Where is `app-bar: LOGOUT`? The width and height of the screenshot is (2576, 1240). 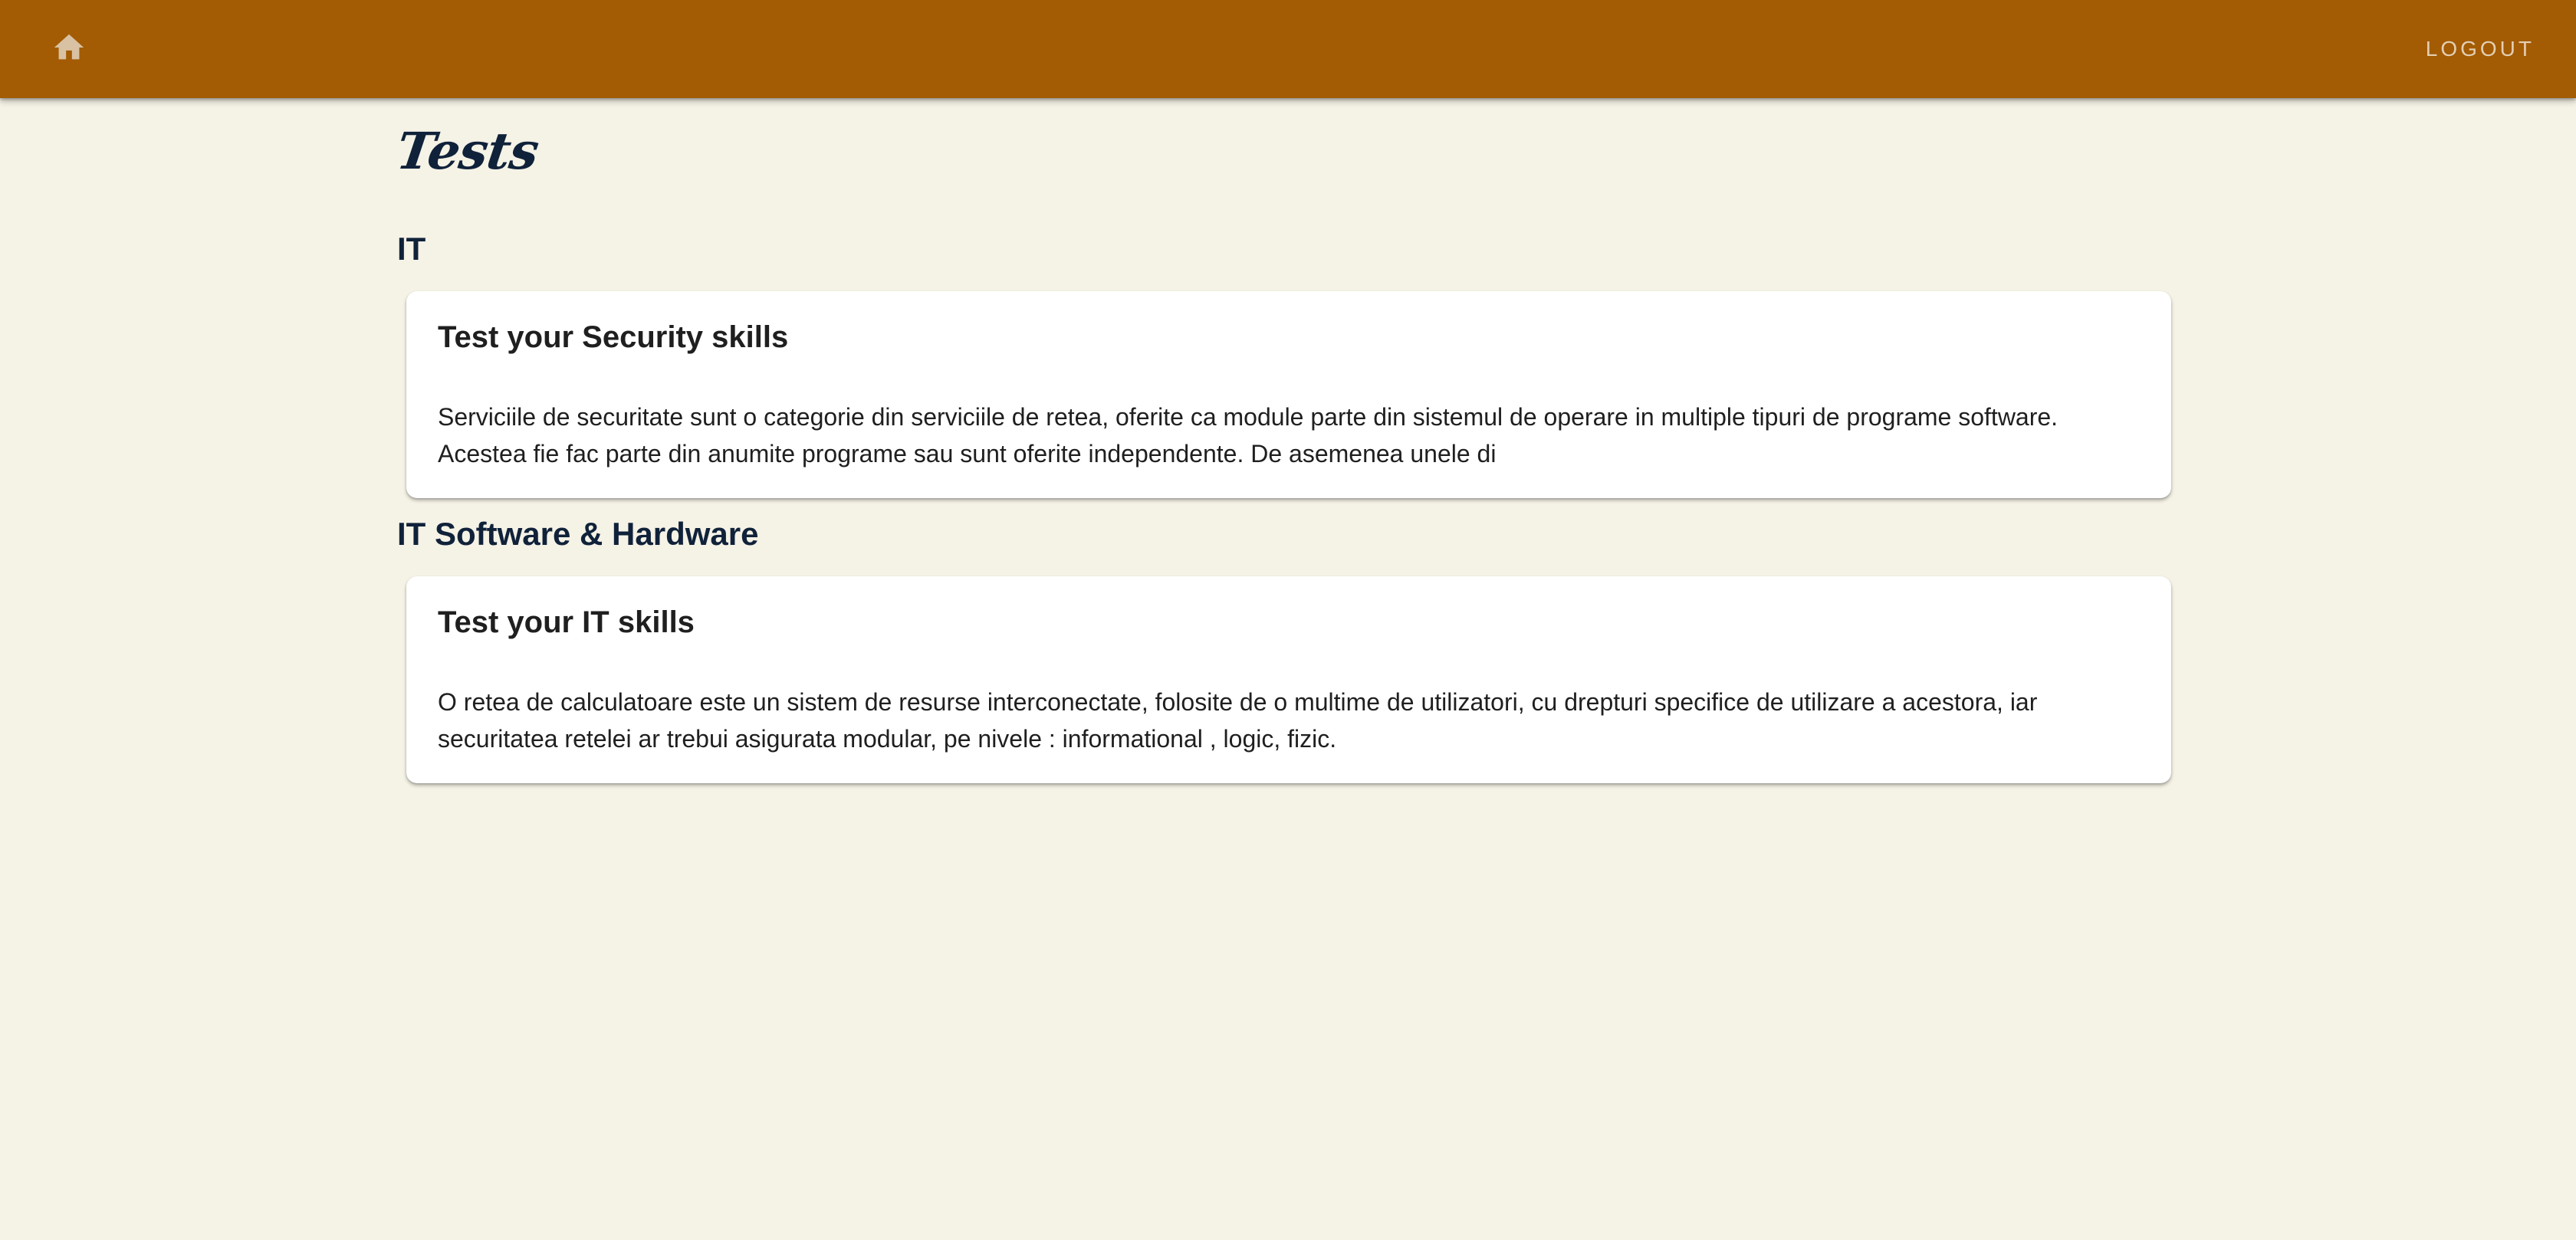 app-bar: LOGOUT is located at coordinates (1288, 49).